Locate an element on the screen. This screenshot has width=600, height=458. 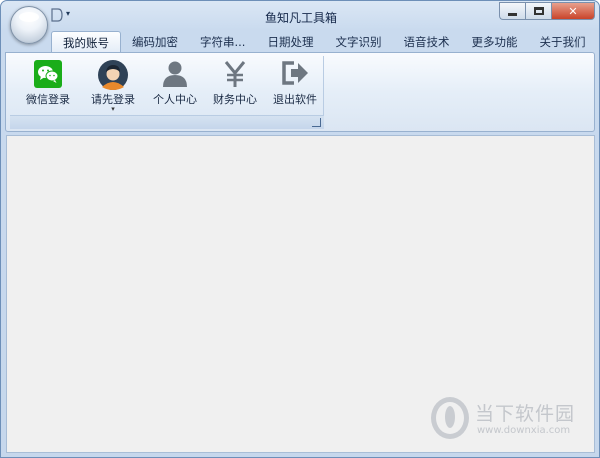
account-group: 微信登录 请先登录 ▾ 个人中心 财务中心 退出软件 is located at coordinates (167, 92).